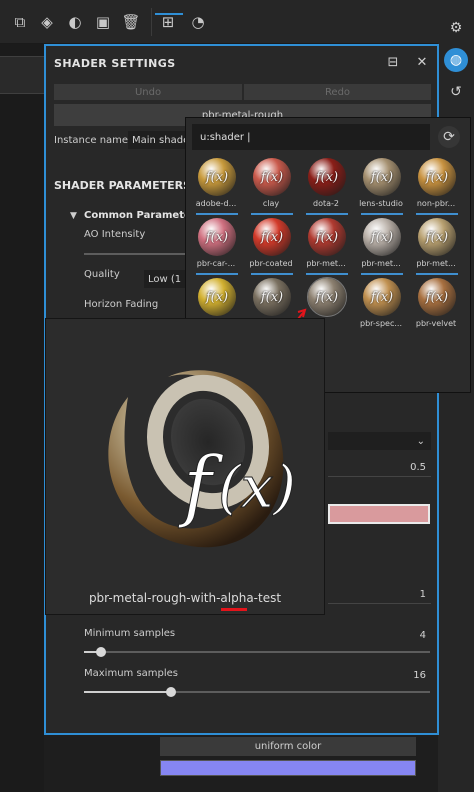 Image resolution: width=474 pixels, height=792 pixels. Describe the element at coordinates (237, 22) in the screenshot. I see `top-toolbar: ⧉ ◈ ◐ ▣ 🗑 ⊞ ◔` at that location.